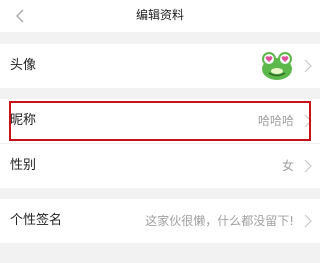 This screenshot has height=263, width=320. I want to click on nickname-label: 昵称, so click(23, 120).